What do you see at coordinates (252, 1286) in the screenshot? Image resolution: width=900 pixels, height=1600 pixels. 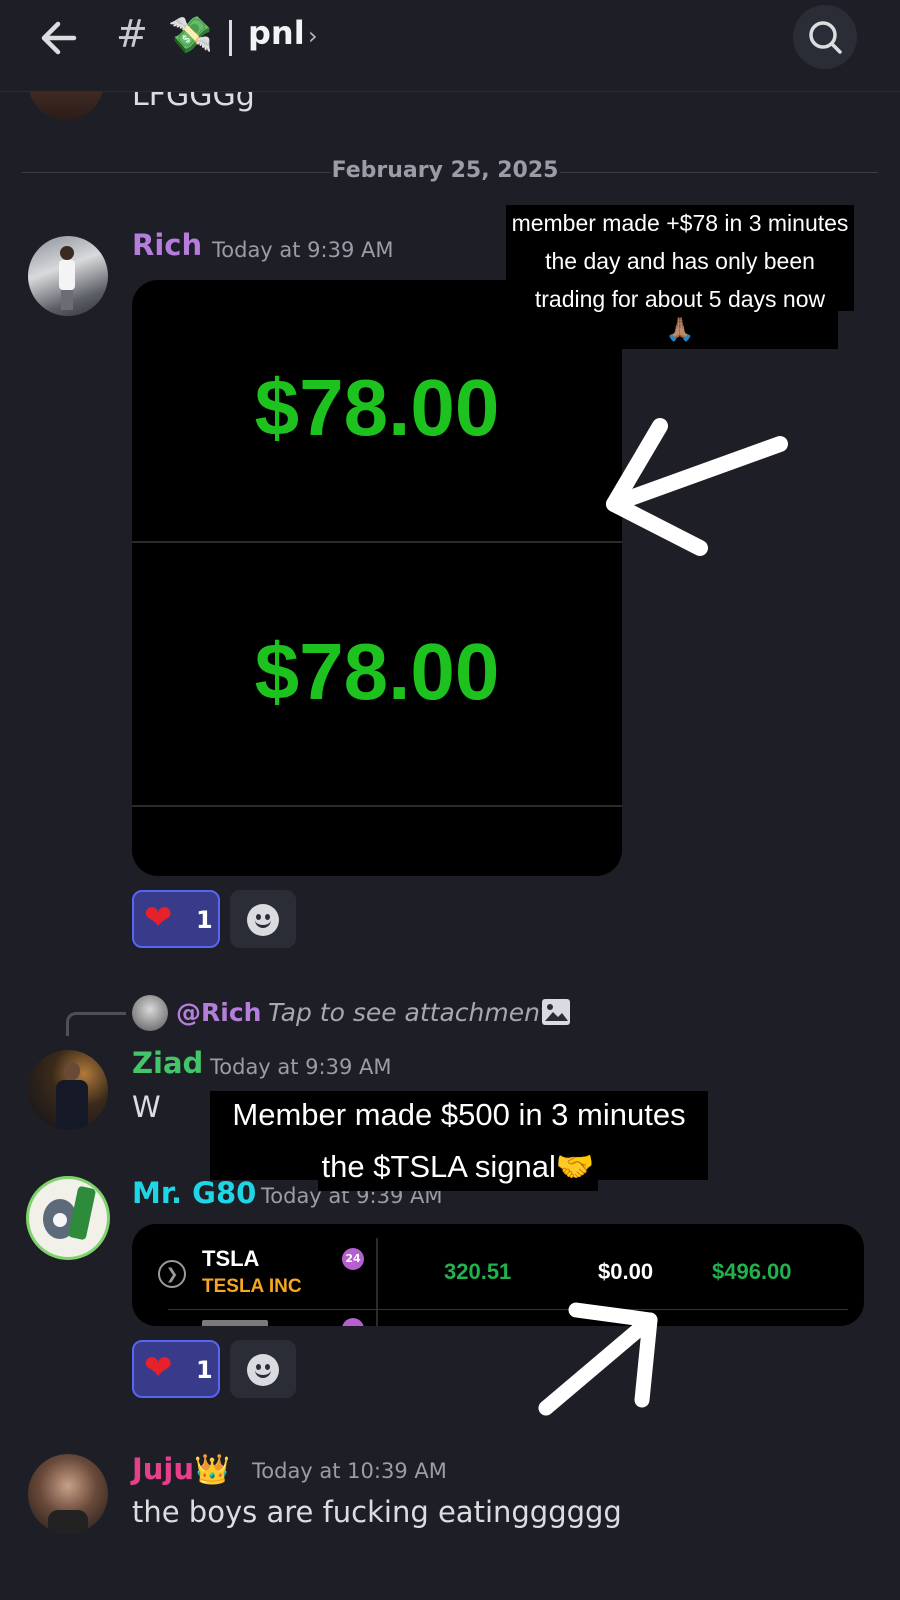 I see `company-name: TESLA INC` at bounding box center [252, 1286].